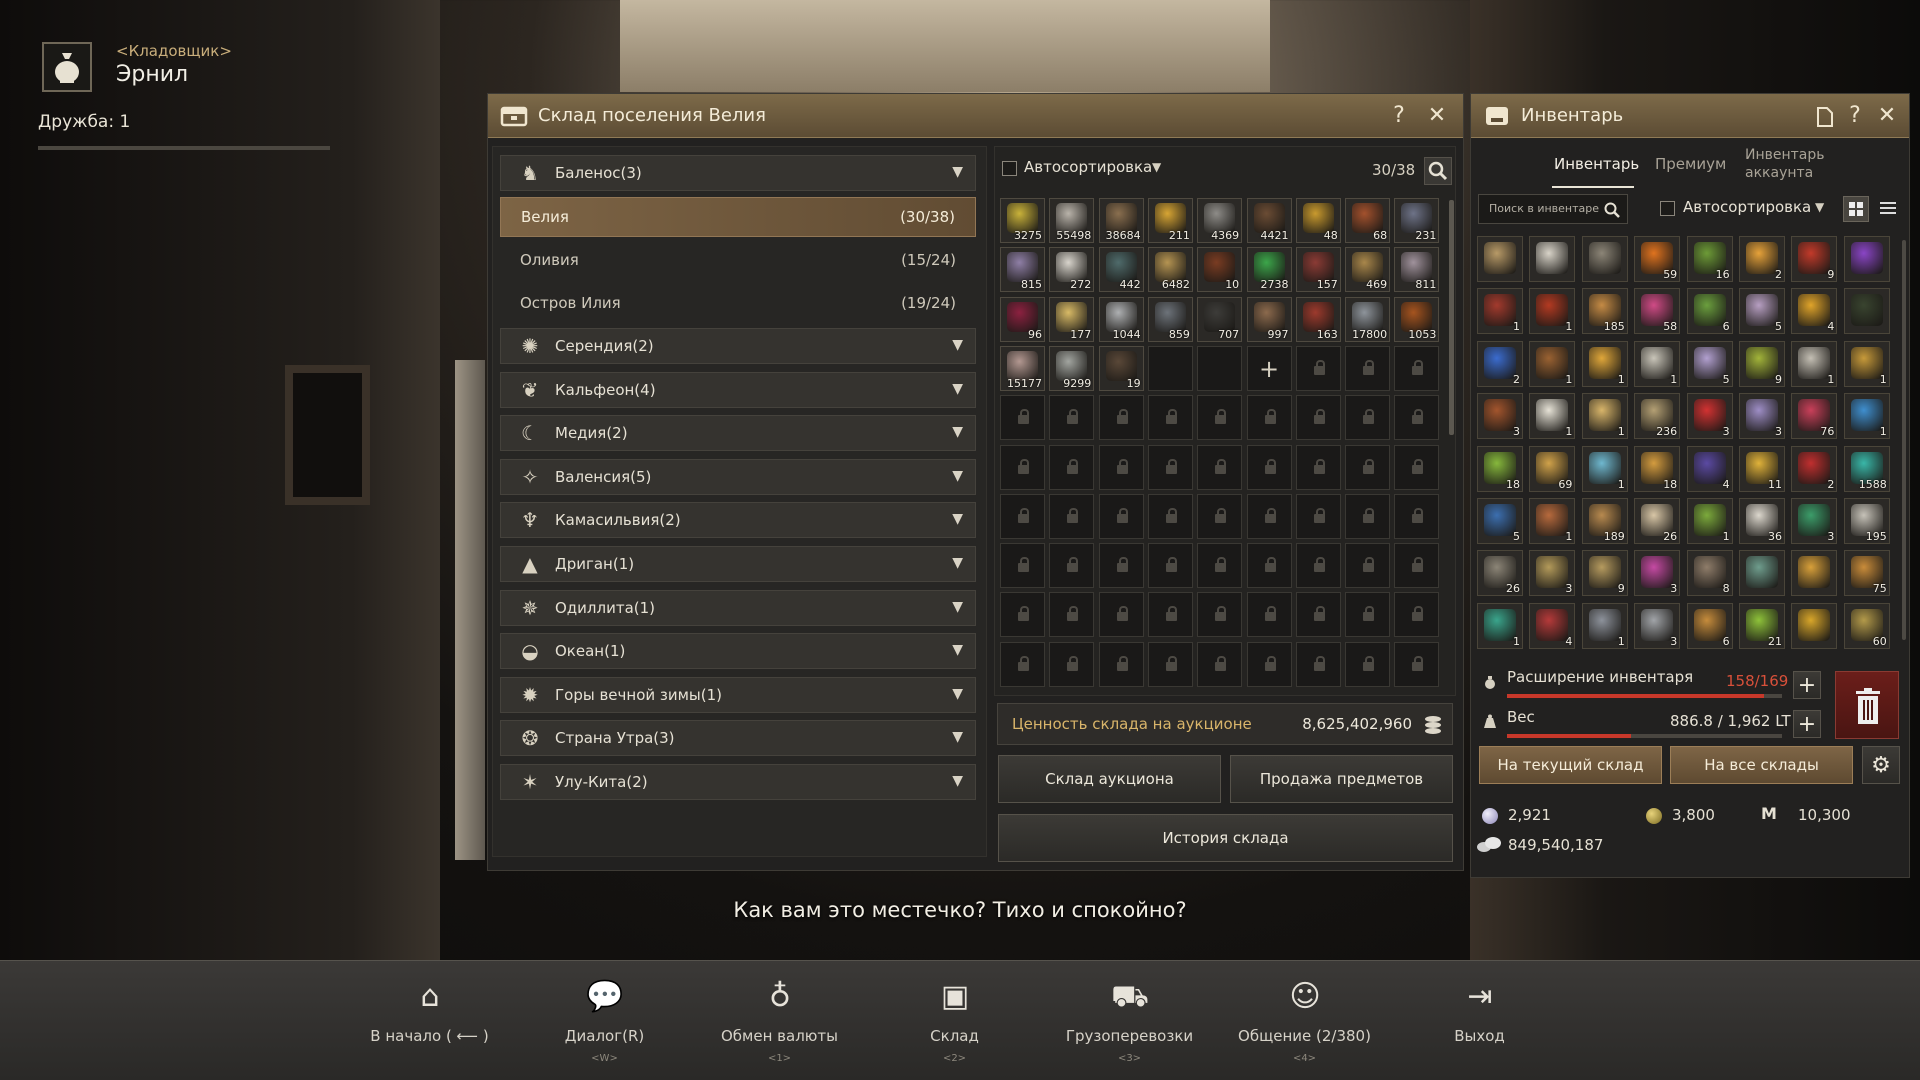 The width and height of the screenshot is (1920, 1080). What do you see at coordinates (1121, 270) in the screenshot?
I see `storage-item-slot: 442` at bounding box center [1121, 270].